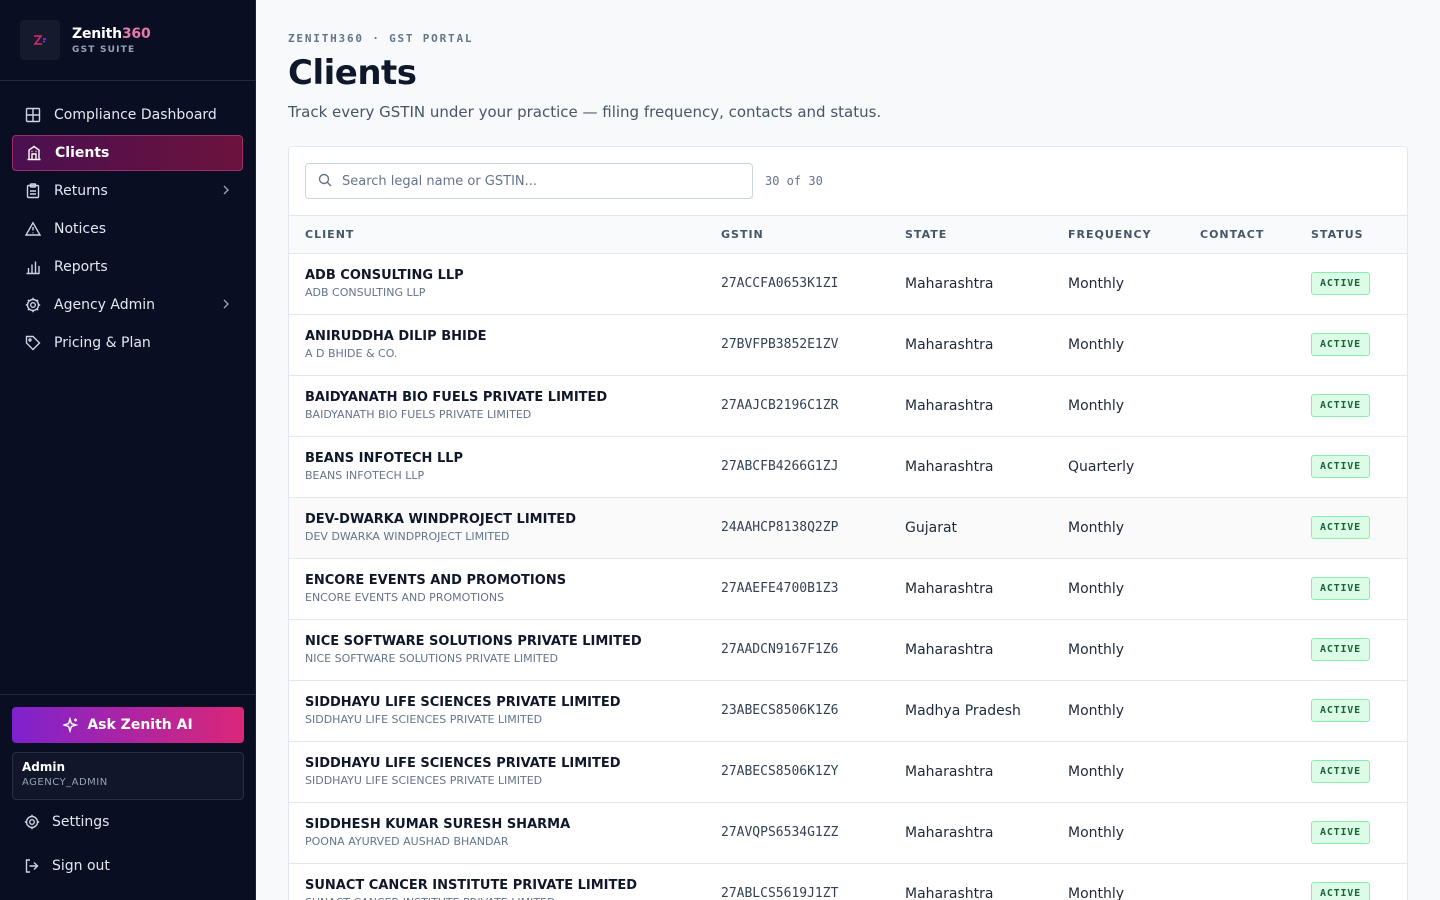 The width and height of the screenshot is (1440, 900). What do you see at coordinates (381, 38) in the screenshot?
I see `page-eyebrow: ZENITH360 · GST PORTAL` at bounding box center [381, 38].